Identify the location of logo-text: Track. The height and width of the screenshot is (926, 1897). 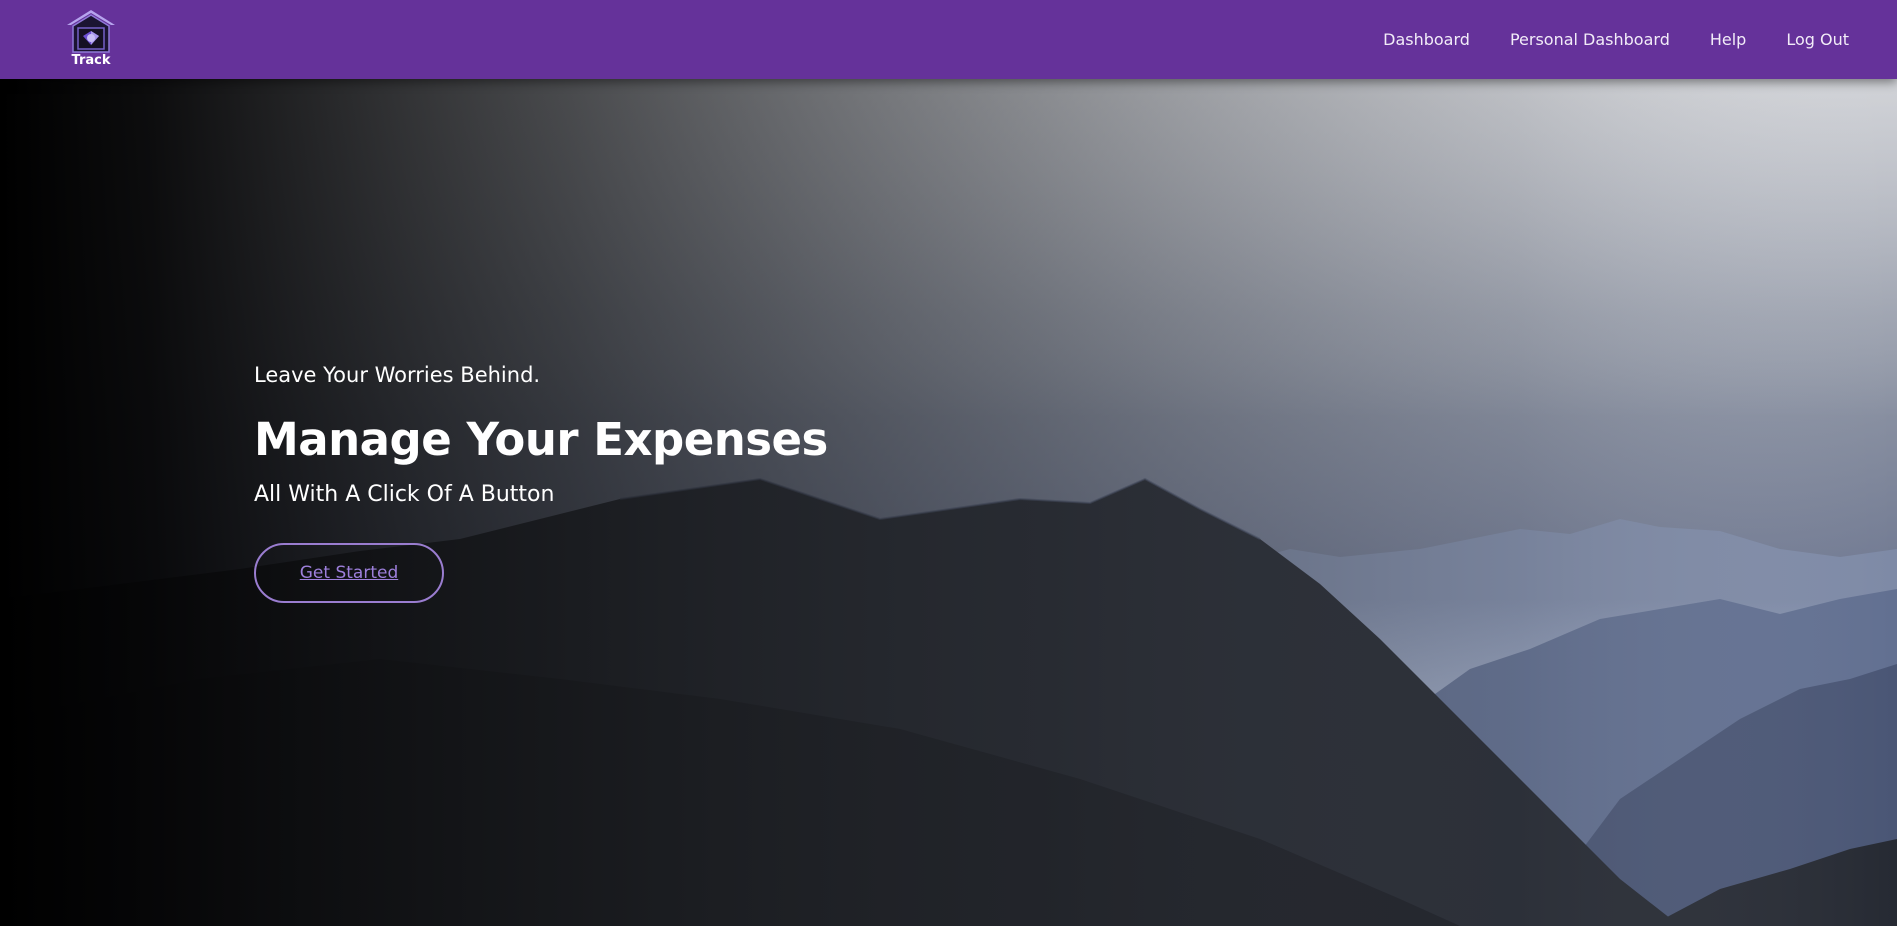
(91, 60).